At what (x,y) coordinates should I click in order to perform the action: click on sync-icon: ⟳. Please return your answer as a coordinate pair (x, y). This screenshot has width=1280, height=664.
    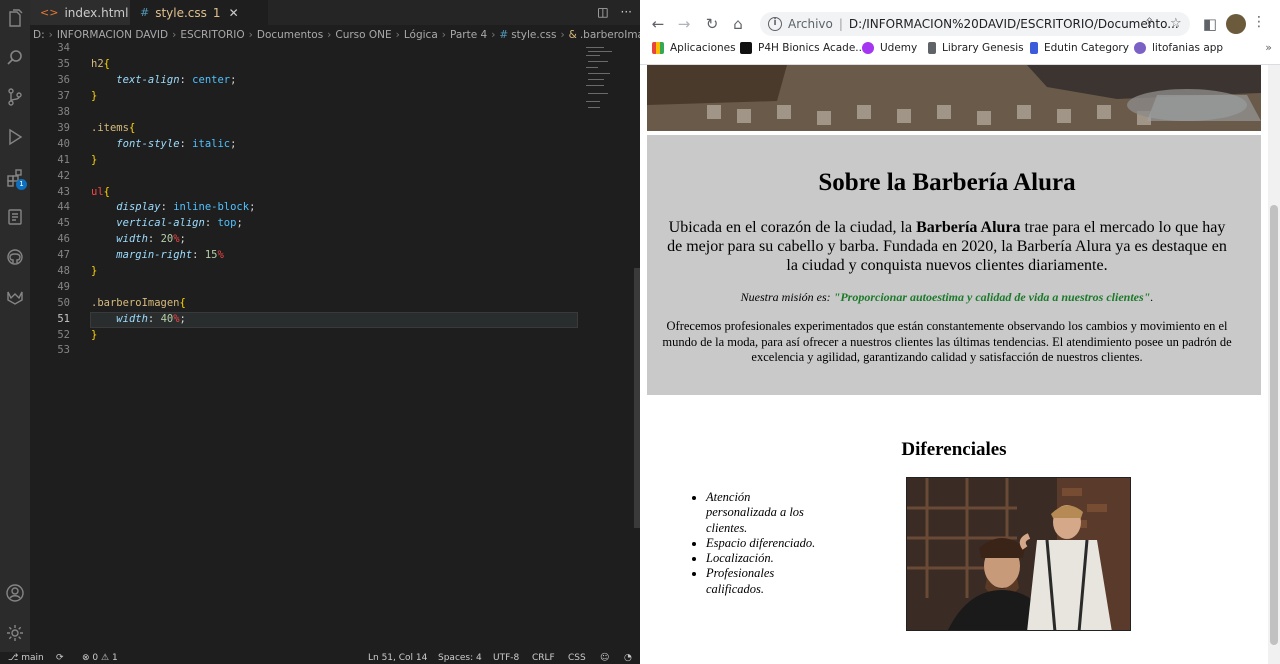
    Looking at the image, I should click on (60, 658).